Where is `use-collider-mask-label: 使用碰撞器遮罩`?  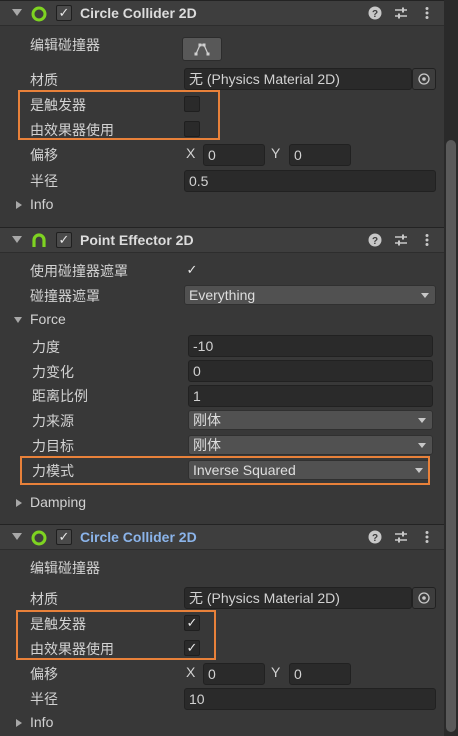 use-collider-mask-label: 使用碰撞器遮罩 is located at coordinates (79, 271).